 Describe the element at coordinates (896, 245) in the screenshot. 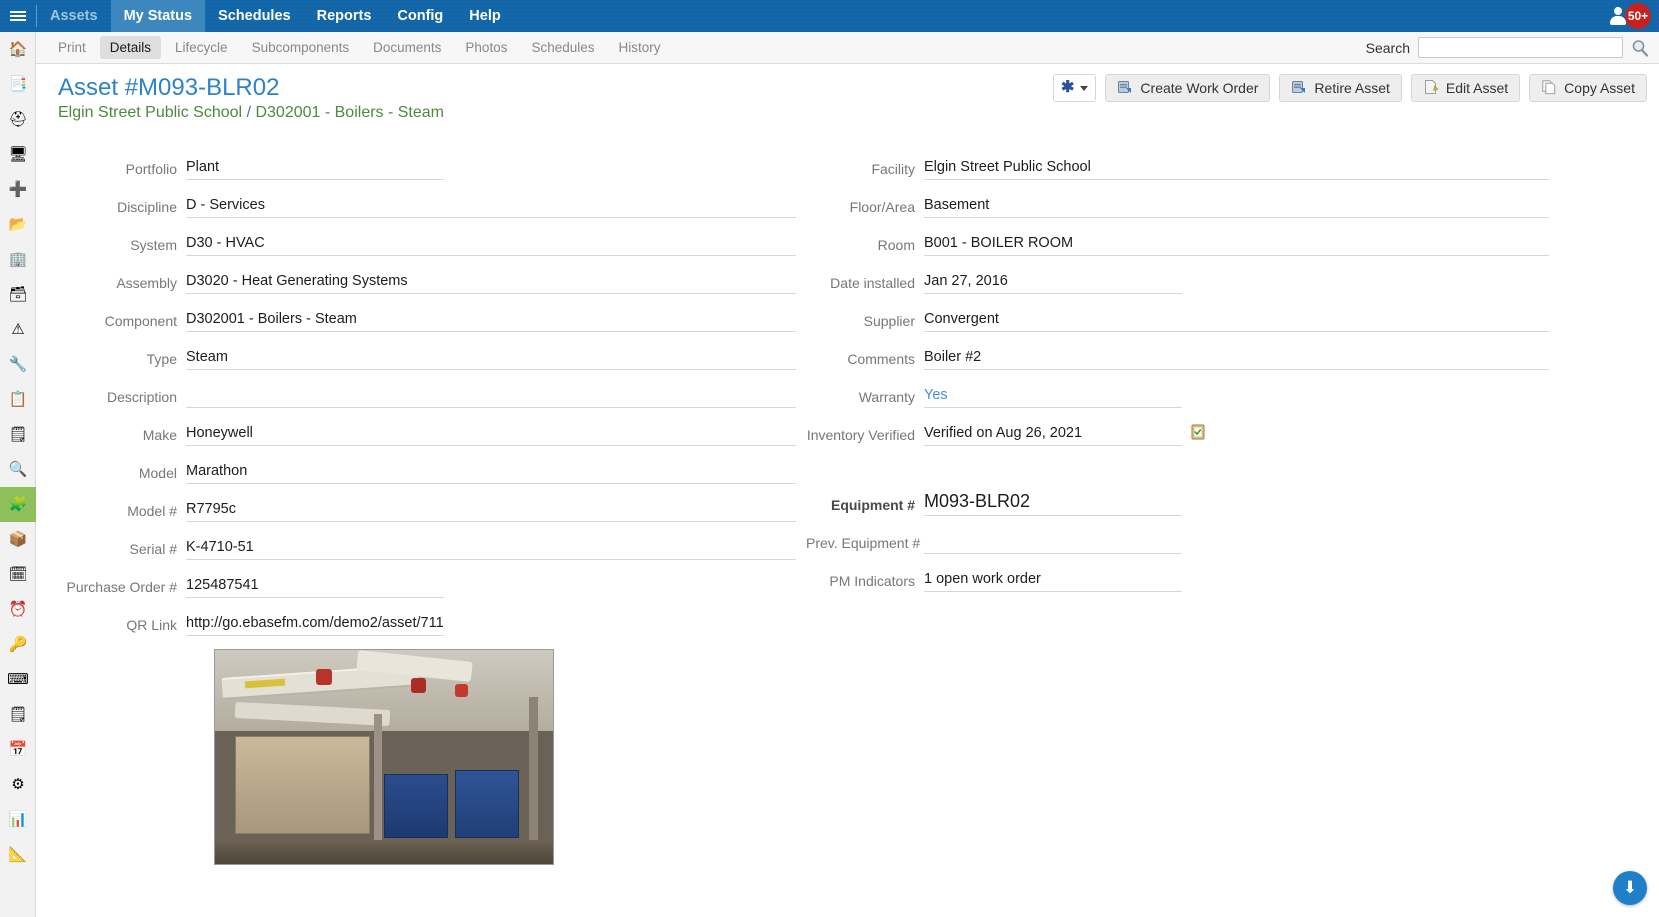

I see `label-room: Room` at that location.